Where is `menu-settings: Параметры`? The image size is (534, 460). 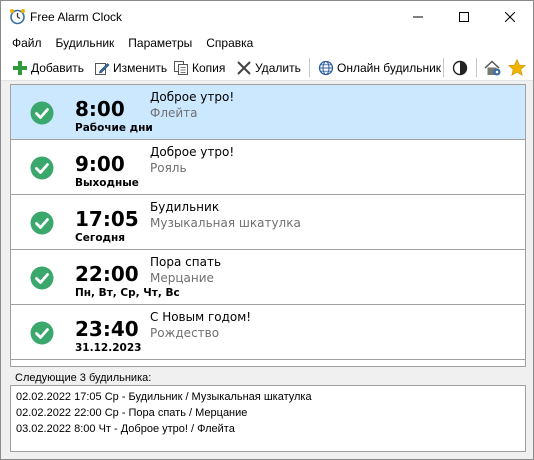
menu-settings: Параметры is located at coordinates (160, 43).